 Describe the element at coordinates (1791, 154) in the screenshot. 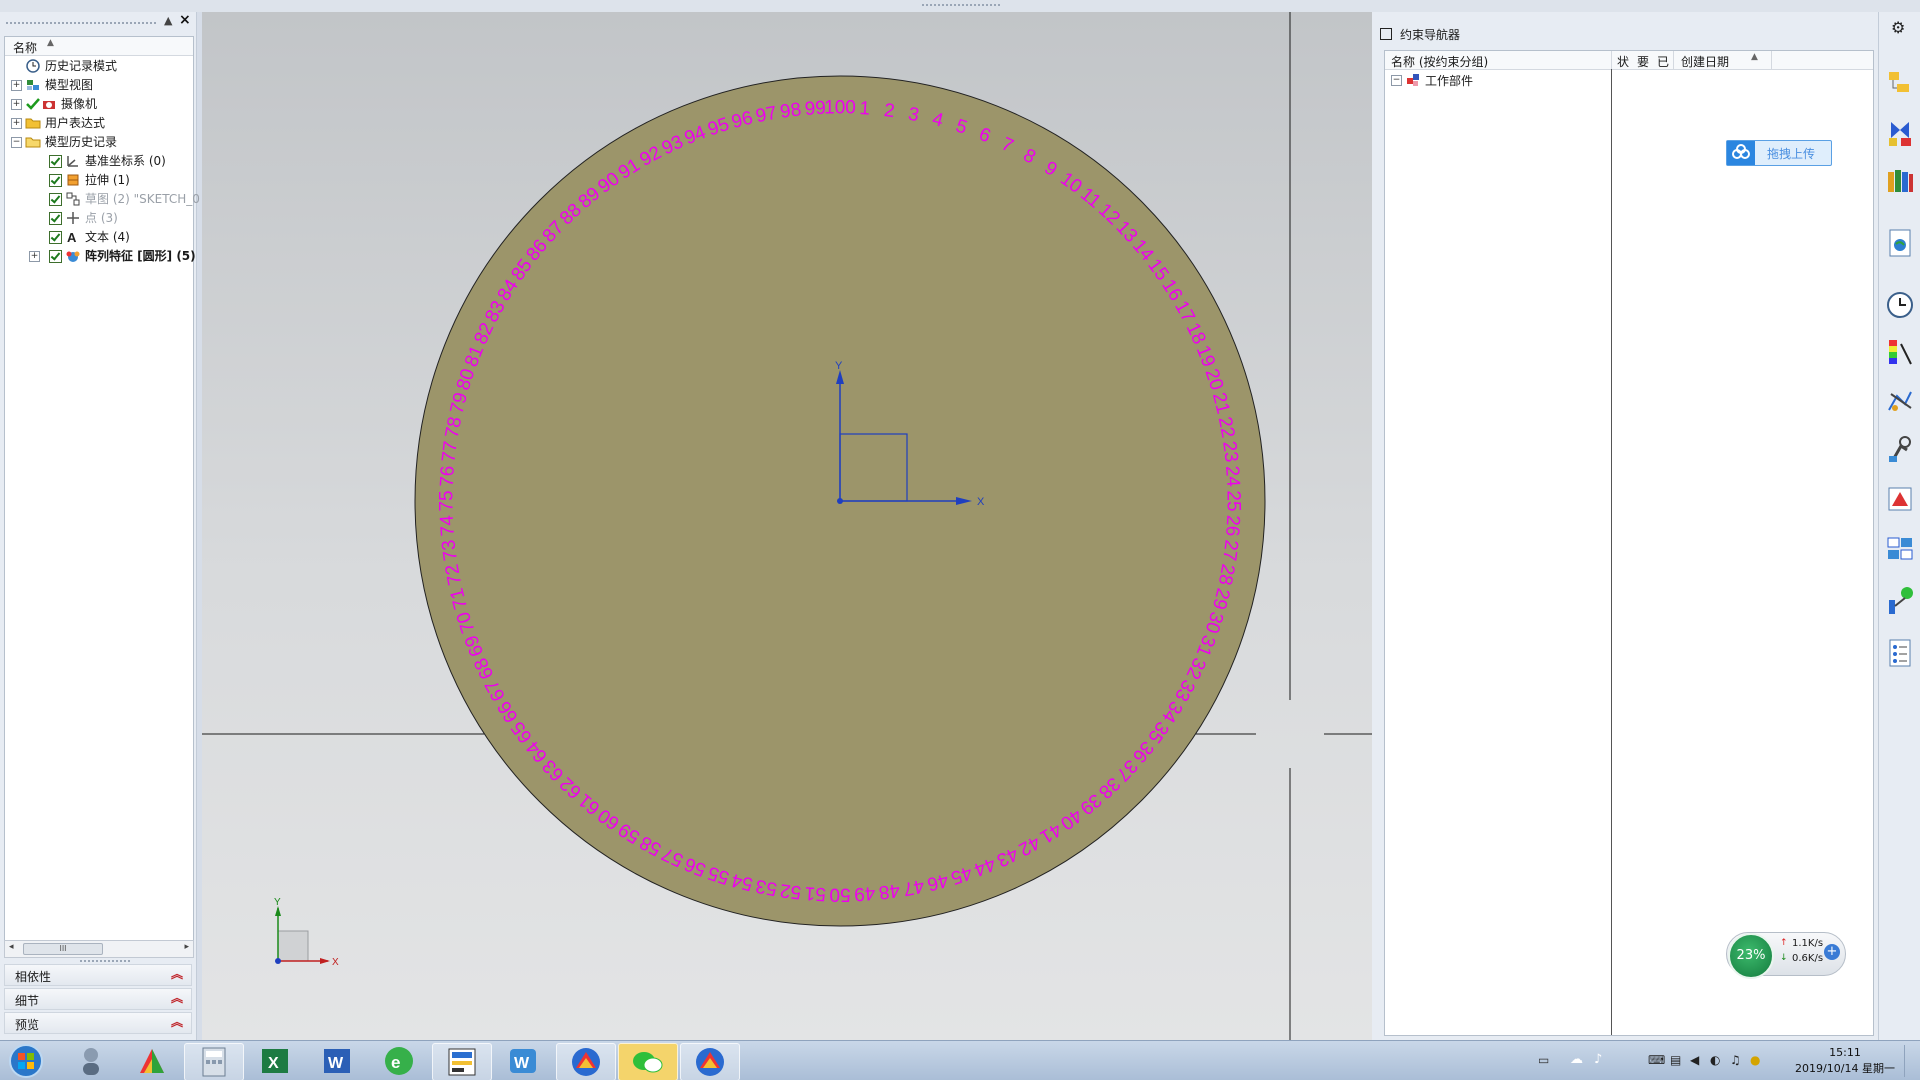

I see `upload-label: 拖拽上传` at that location.